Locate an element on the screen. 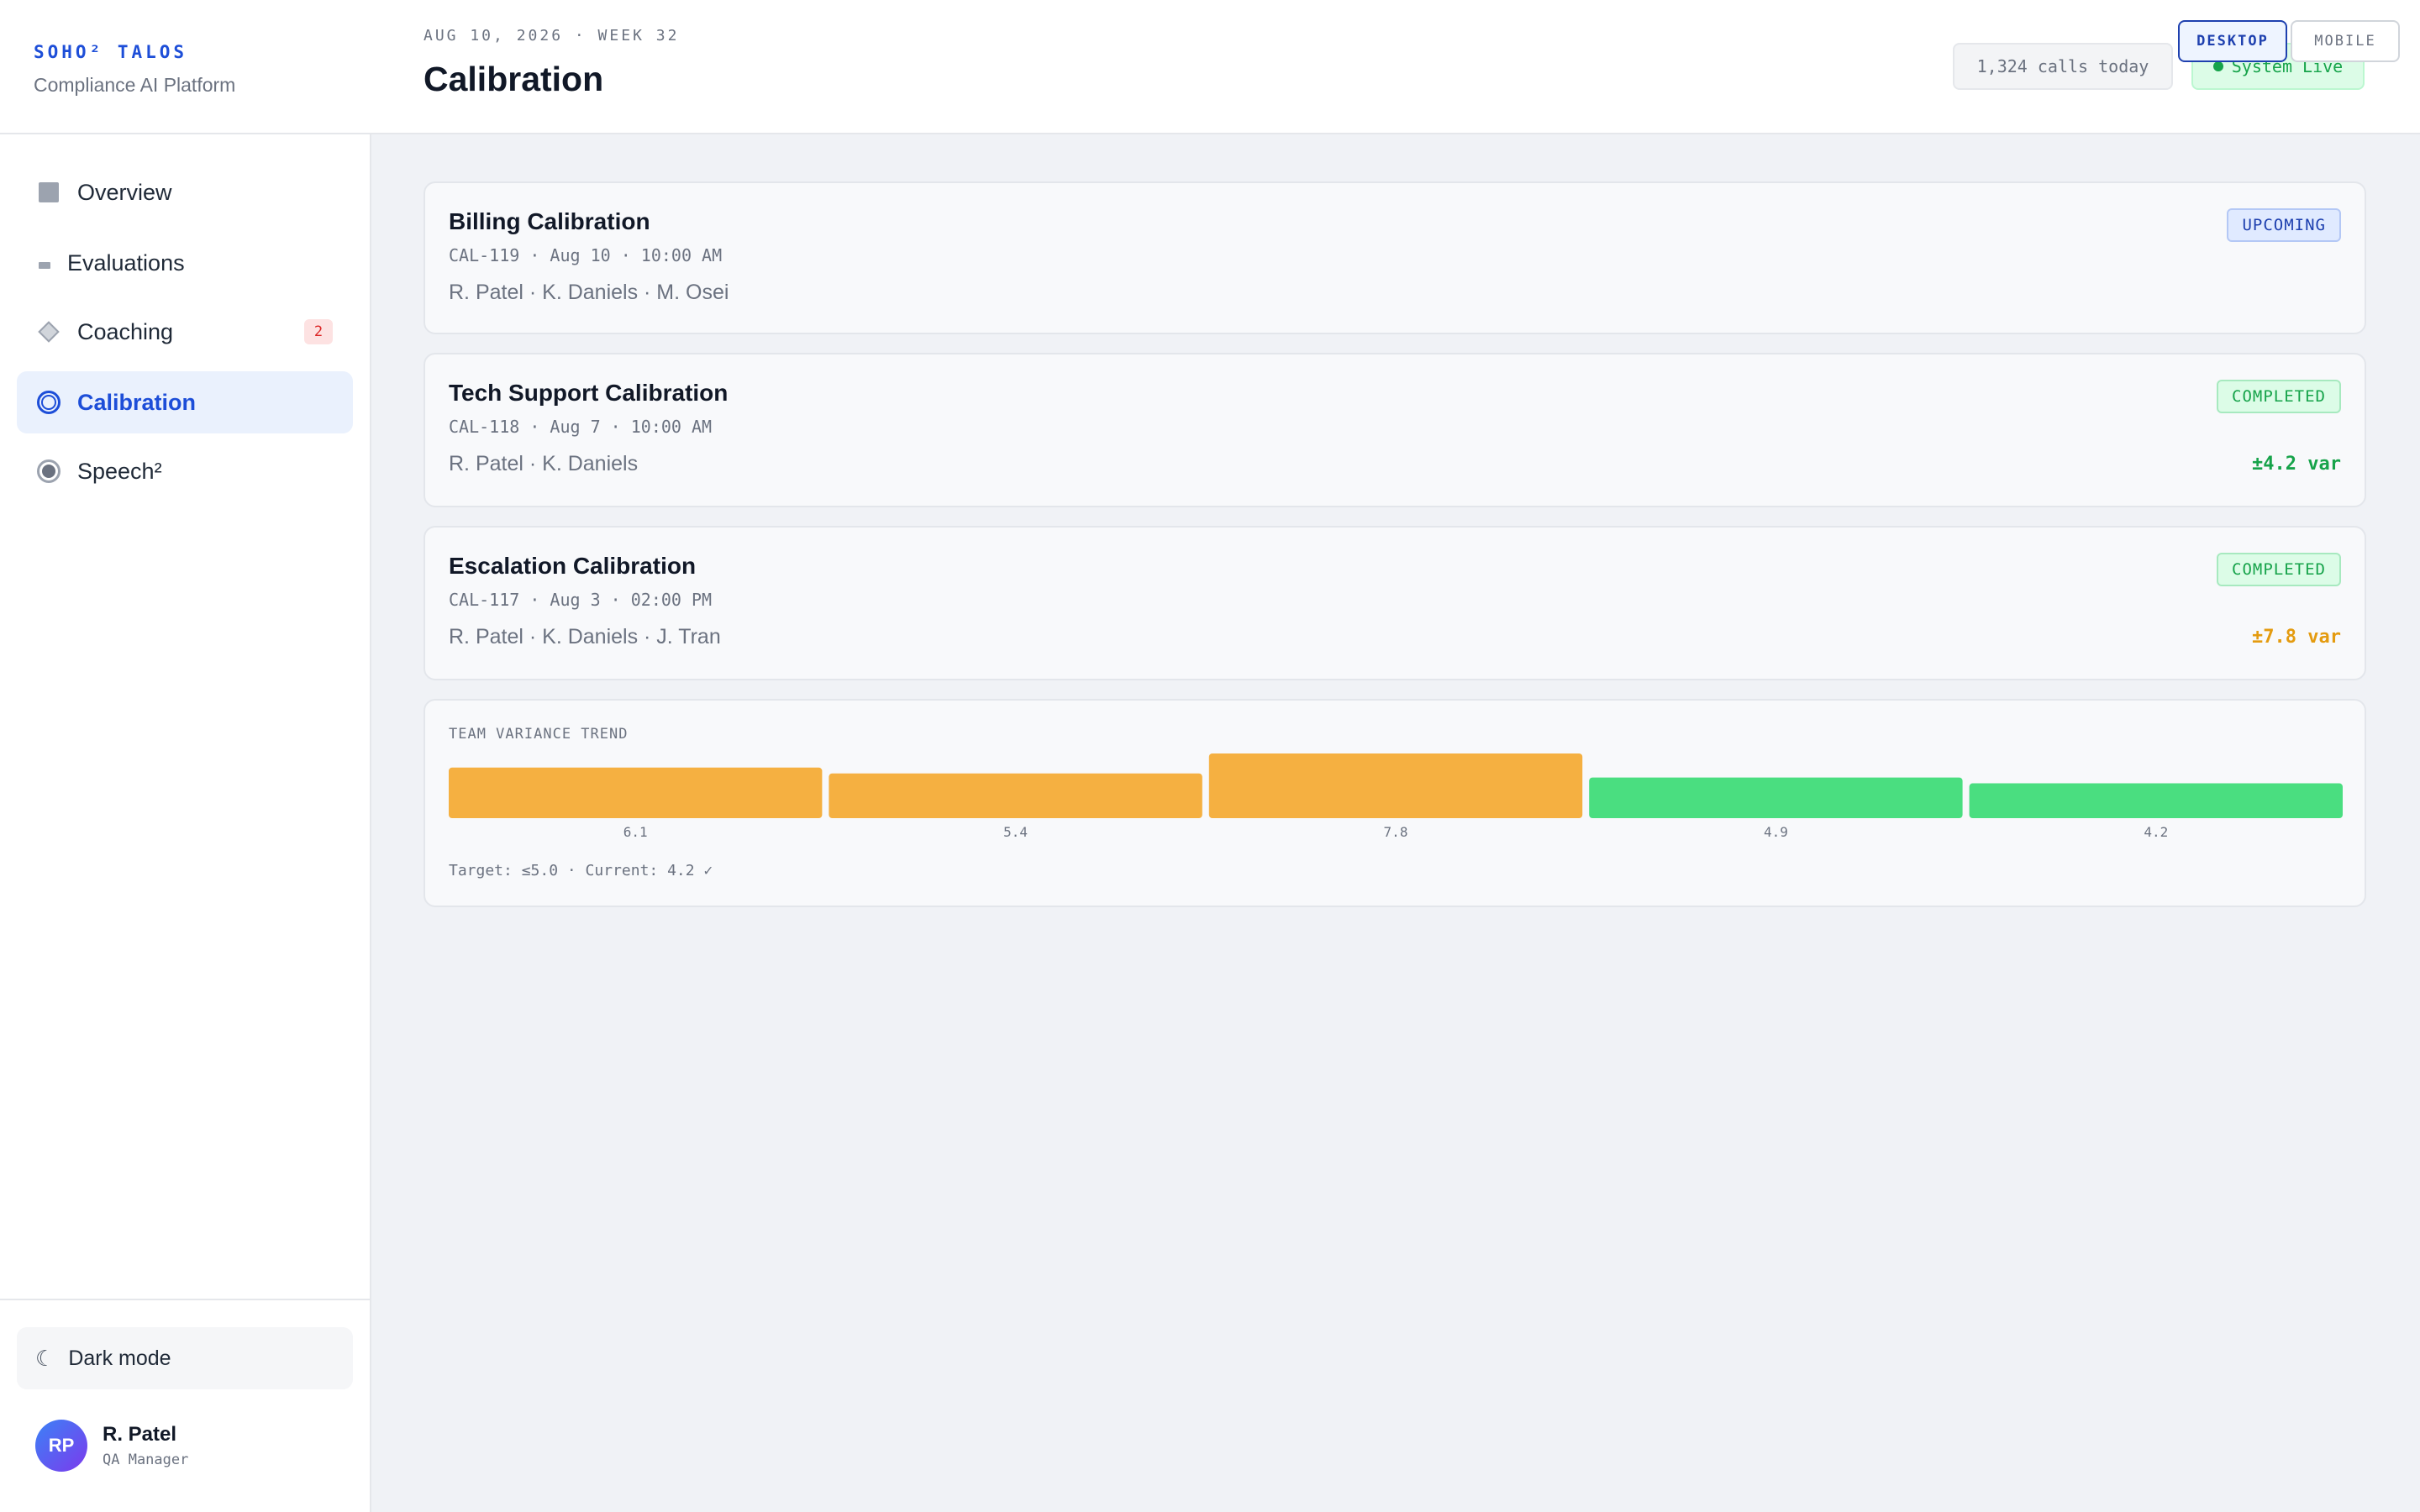 The image size is (2420, 1512). session-participants: R. Patel · K. Daniels · M. Osei is located at coordinates (589, 292).